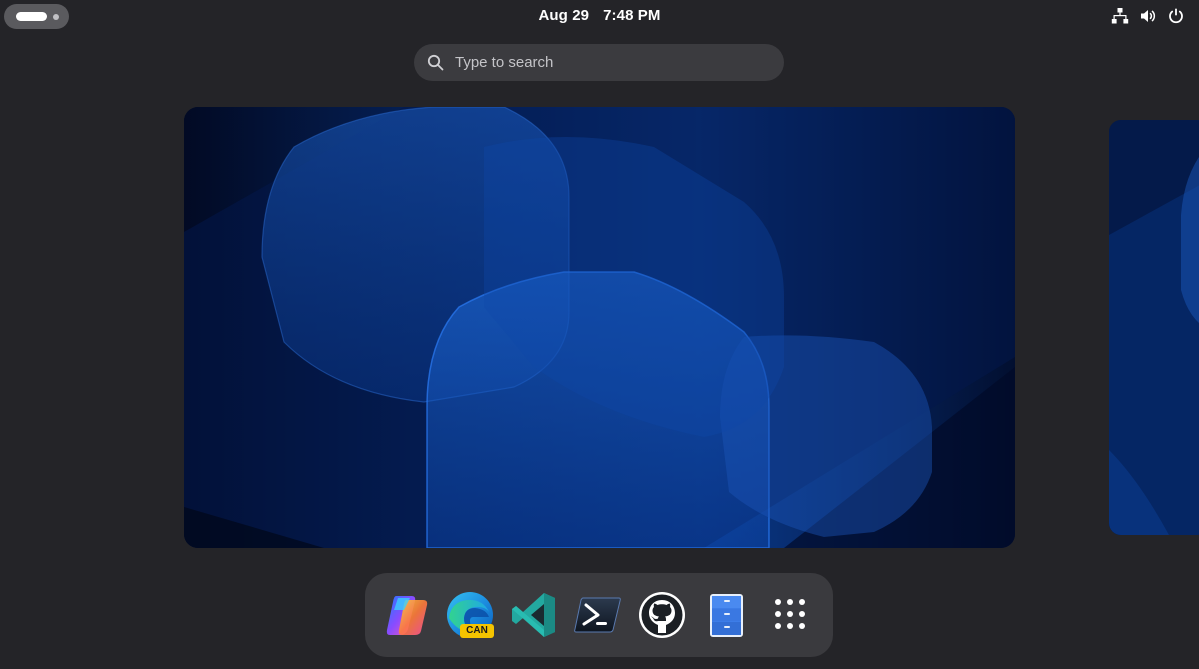  What do you see at coordinates (632, 15) in the screenshot?
I see `clock-time: 7:48 PM` at bounding box center [632, 15].